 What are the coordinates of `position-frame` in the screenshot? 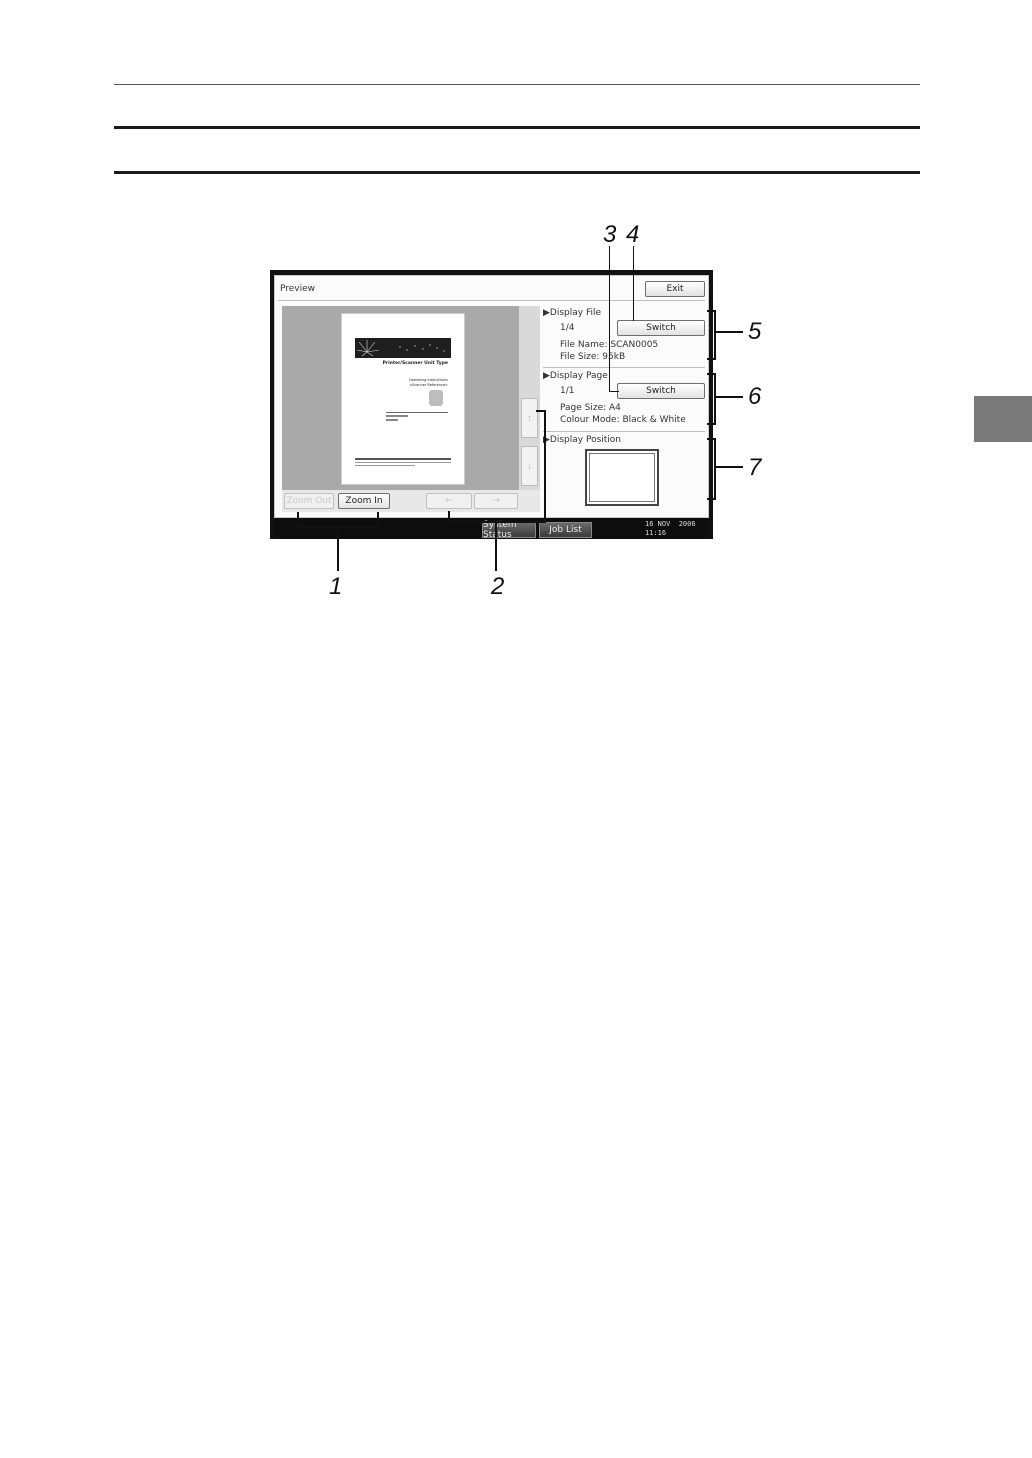 It's located at (622, 477).